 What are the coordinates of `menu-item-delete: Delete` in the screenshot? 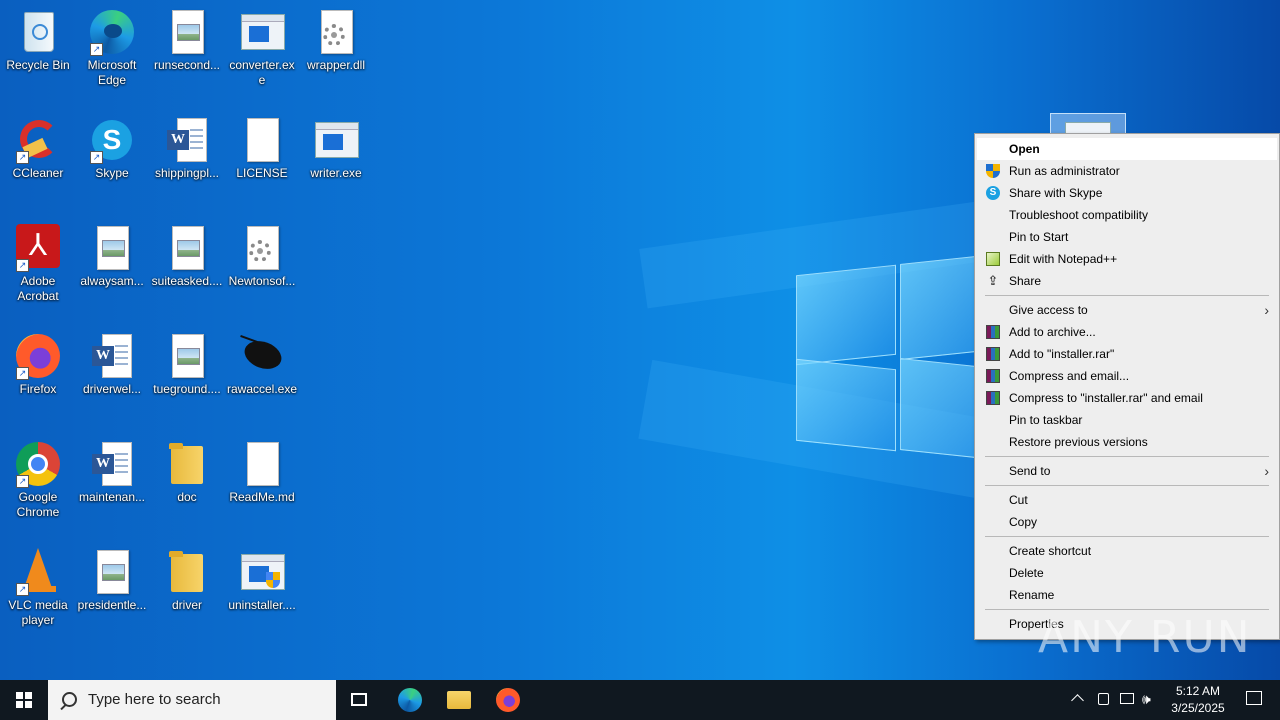 It's located at (1127, 573).